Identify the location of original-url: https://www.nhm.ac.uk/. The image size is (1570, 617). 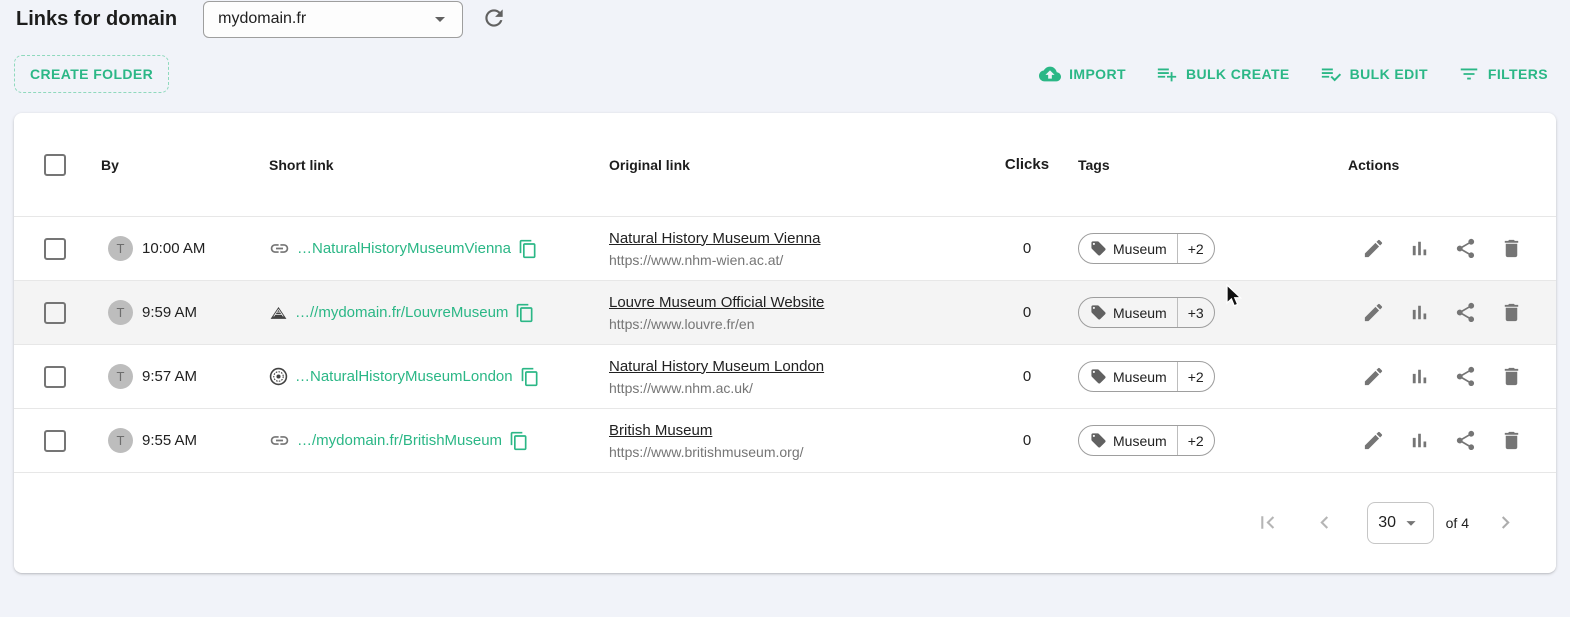
(681, 387).